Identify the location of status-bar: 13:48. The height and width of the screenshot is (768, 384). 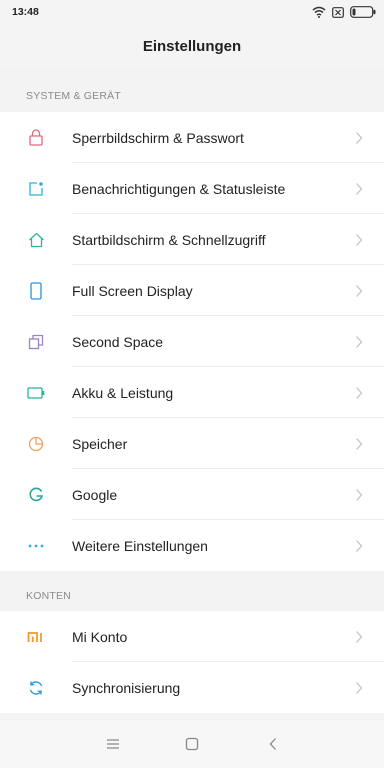
(192, 13).